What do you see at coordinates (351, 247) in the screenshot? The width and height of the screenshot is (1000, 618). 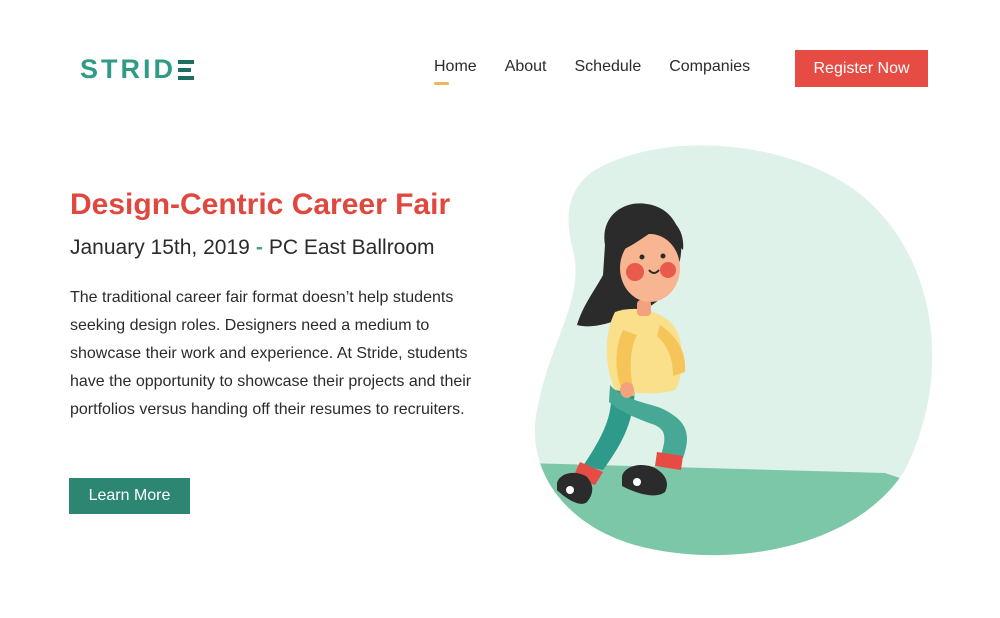 I see `event-location: PC East Ballroom` at bounding box center [351, 247].